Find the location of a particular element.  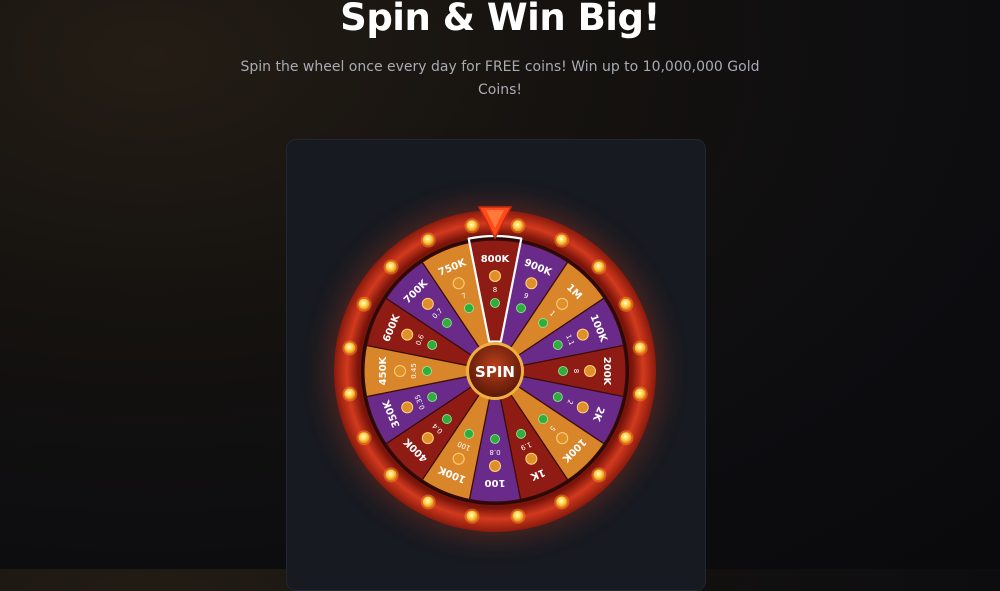

segment-sweep-value: 0.8 is located at coordinates (494, 452).